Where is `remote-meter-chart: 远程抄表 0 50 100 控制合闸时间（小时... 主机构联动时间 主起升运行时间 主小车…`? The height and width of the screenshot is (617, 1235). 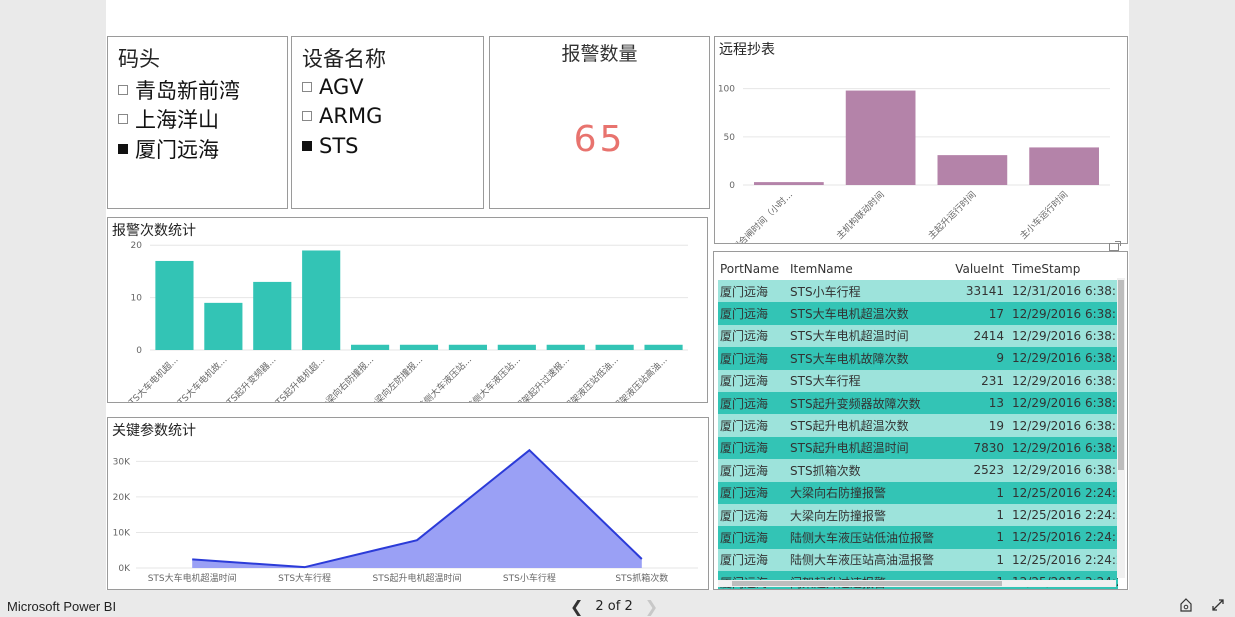
remote-meter-chart: 远程抄表 0 50 100 控制合闸时间（小时... 主机构联动时间 主起升运行时间 主小车… is located at coordinates (921, 140).